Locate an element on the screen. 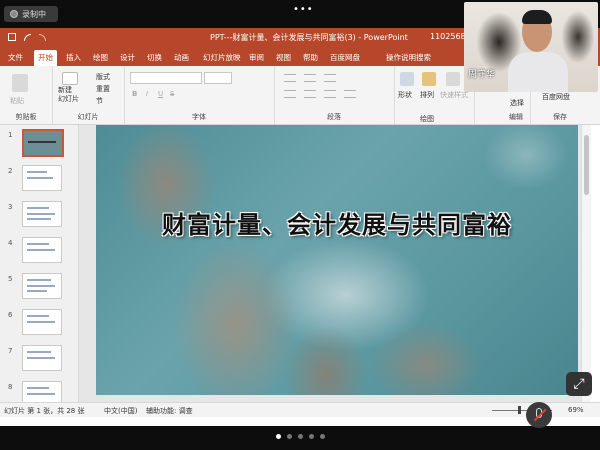 The height and width of the screenshot is (450, 600). drawing-group-label: 绘图 is located at coordinates (427, 119).